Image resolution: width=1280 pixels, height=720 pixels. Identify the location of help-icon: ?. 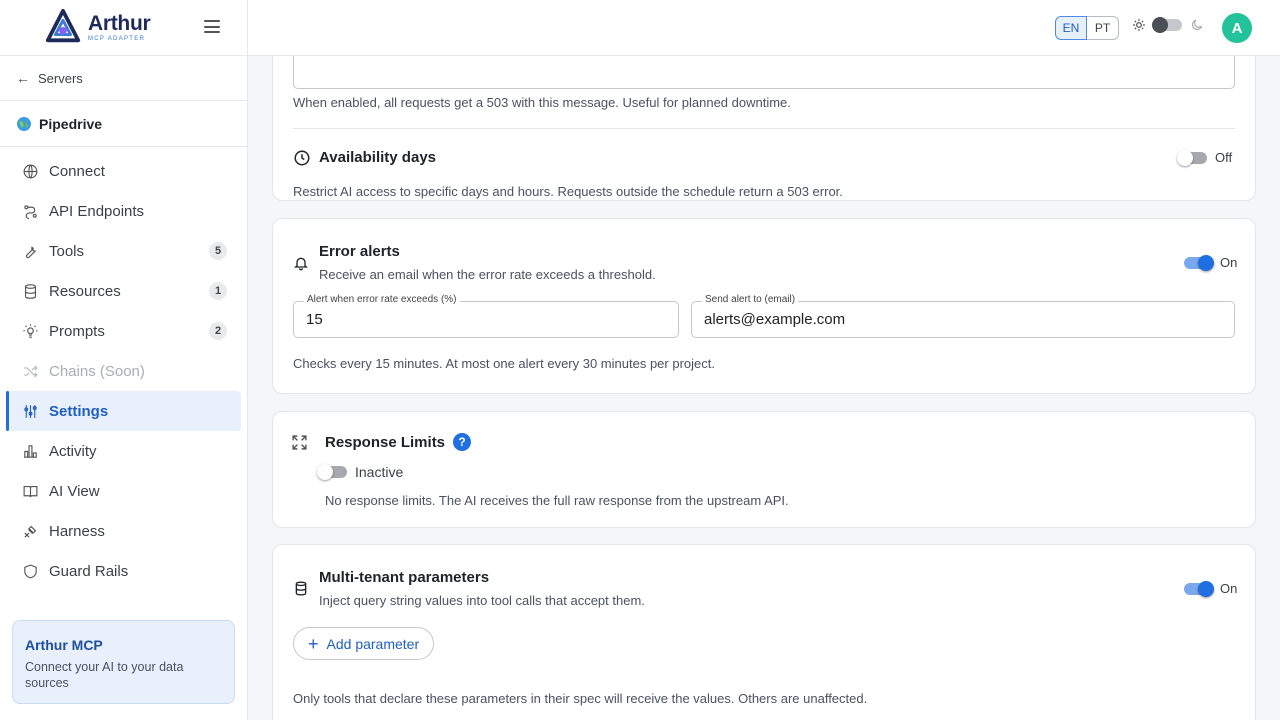
(462, 442).